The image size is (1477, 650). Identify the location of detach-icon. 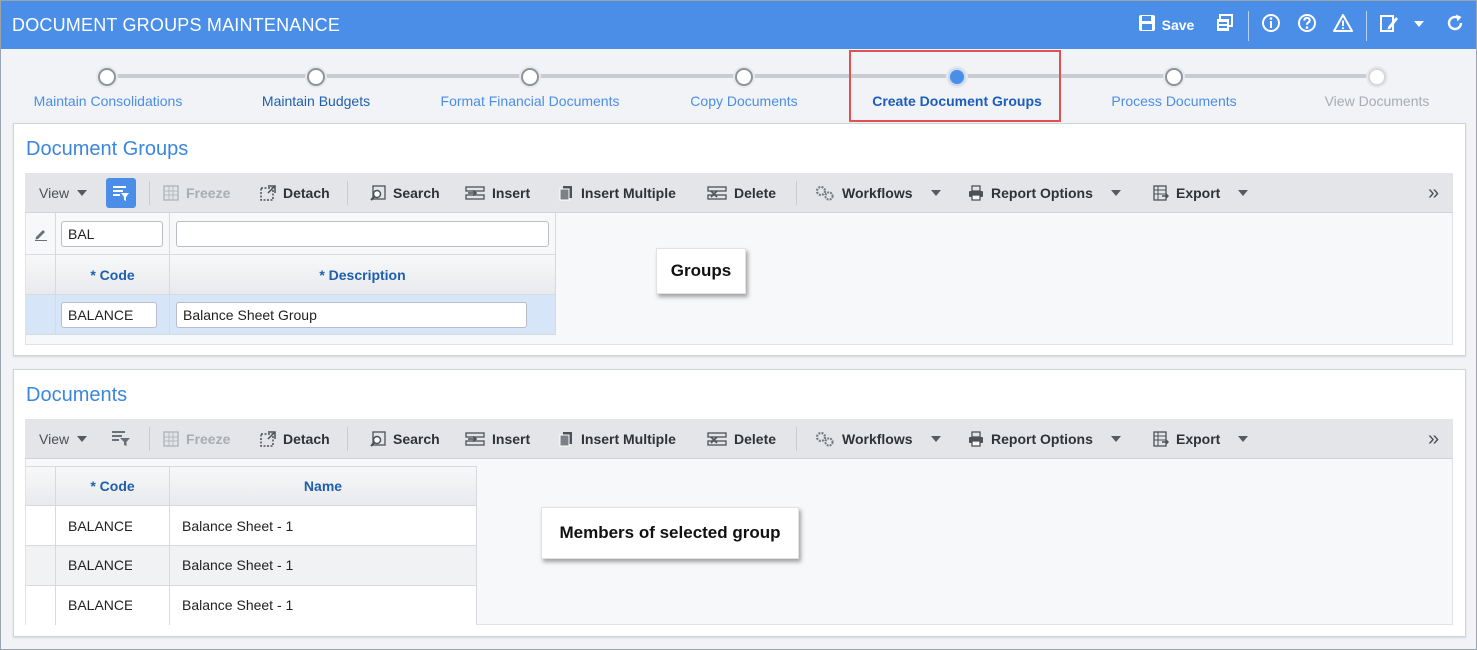
(268, 193).